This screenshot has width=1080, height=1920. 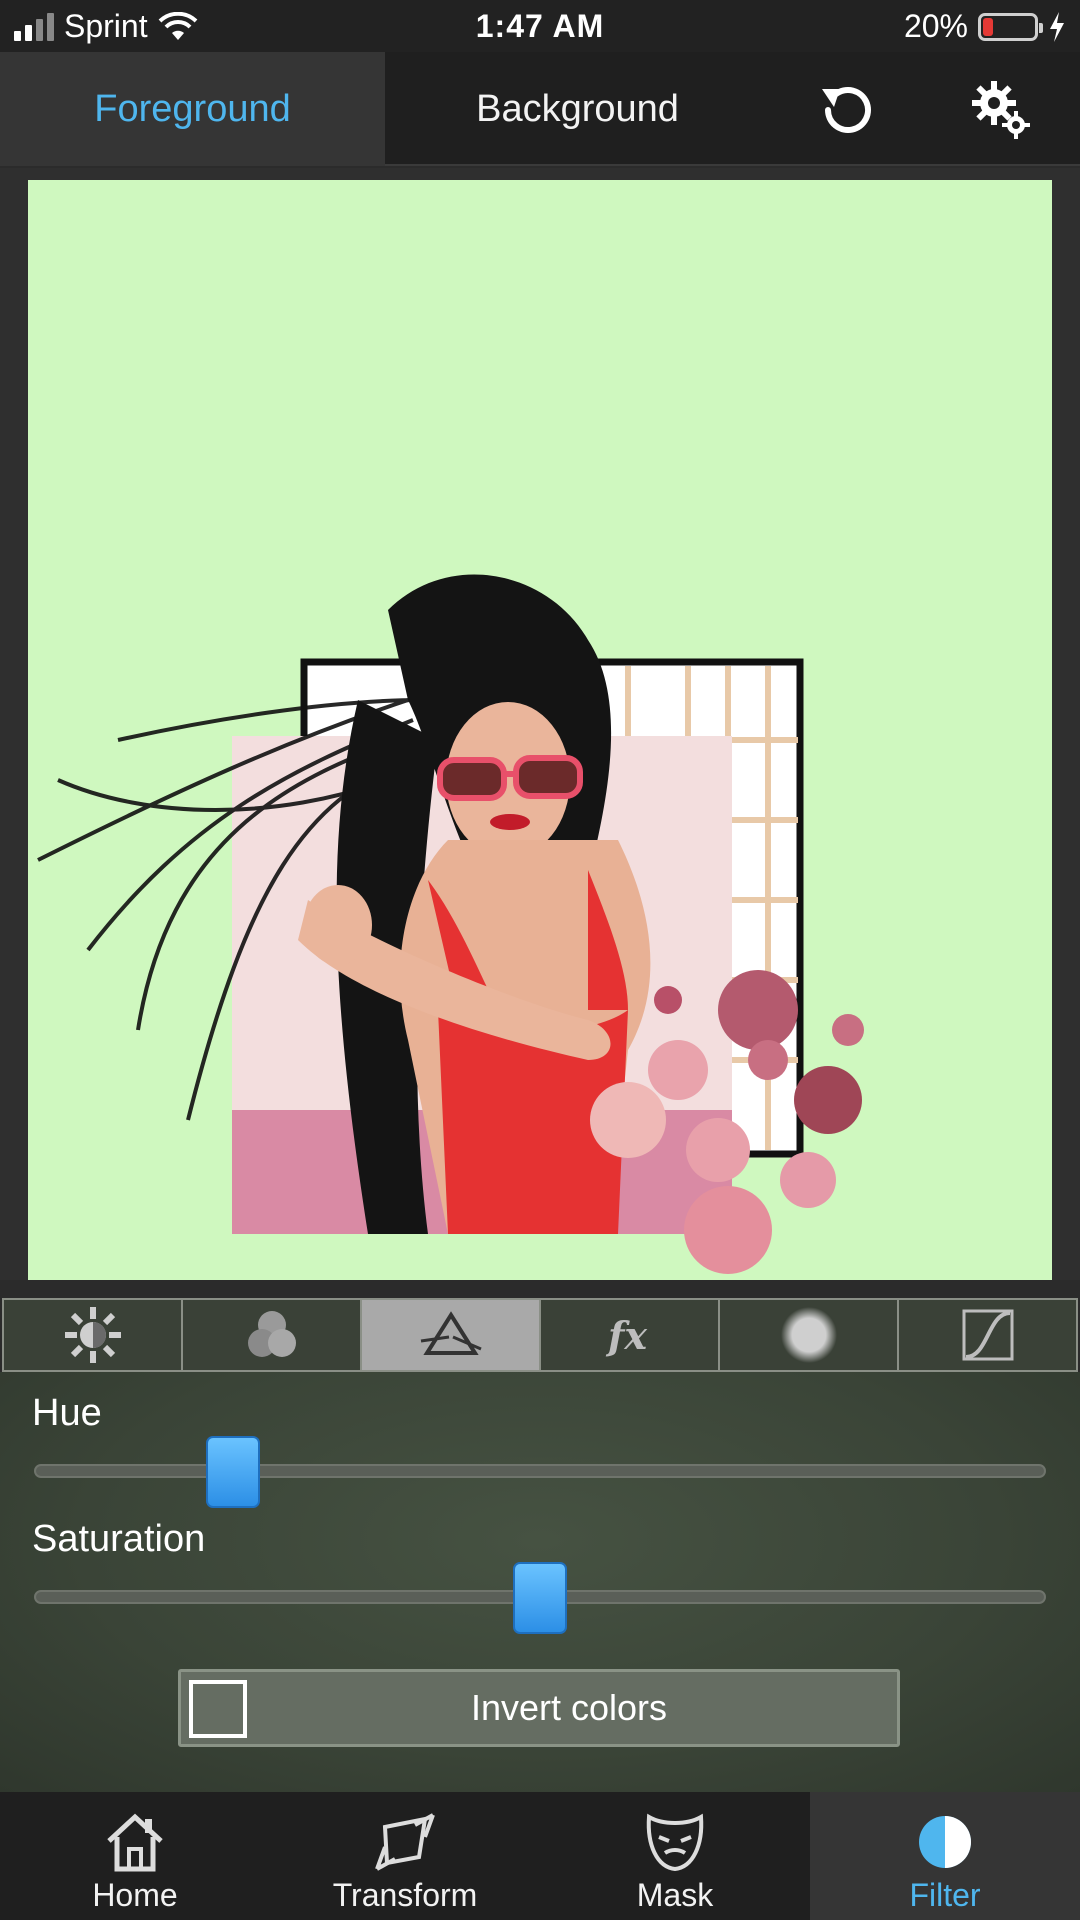 What do you see at coordinates (569, 1707) in the screenshot?
I see `invert-colors-label: Invert colors` at bounding box center [569, 1707].